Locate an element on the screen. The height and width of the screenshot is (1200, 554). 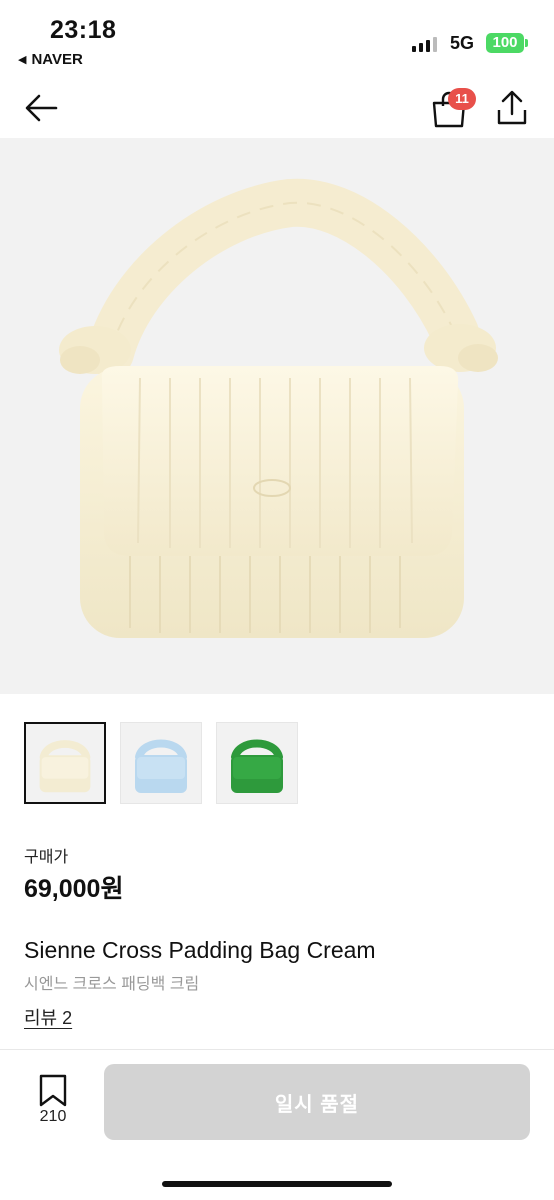
status-bar: 23:18 ◀ NAVER 5G 100 is located at coordinates (277, 40).